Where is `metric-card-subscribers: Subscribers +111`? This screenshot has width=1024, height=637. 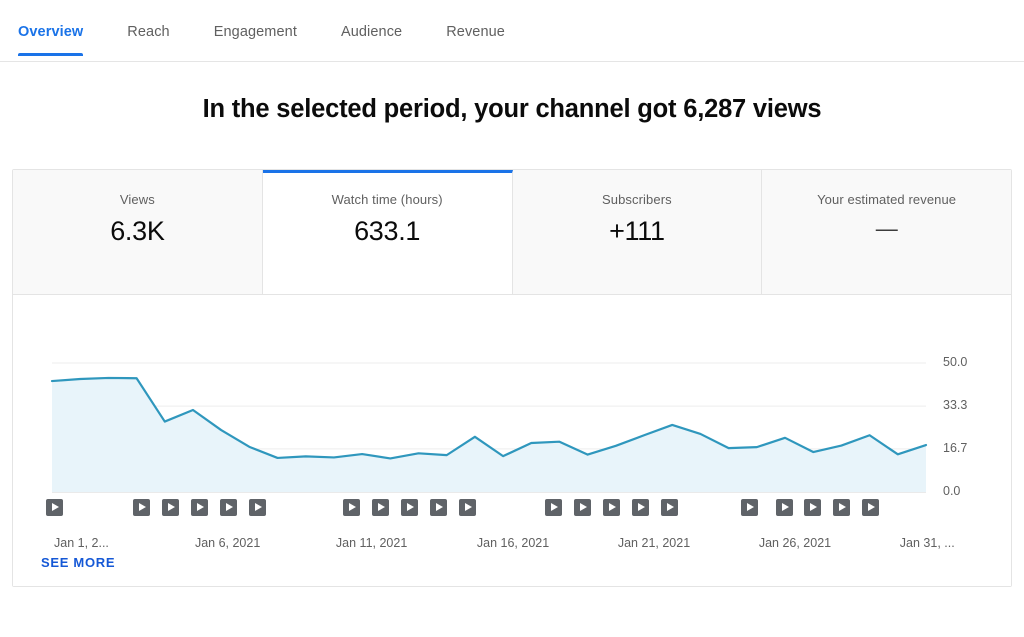
metric-card-subscribers: Subscribers +111 is located at coordinates (637, 232).